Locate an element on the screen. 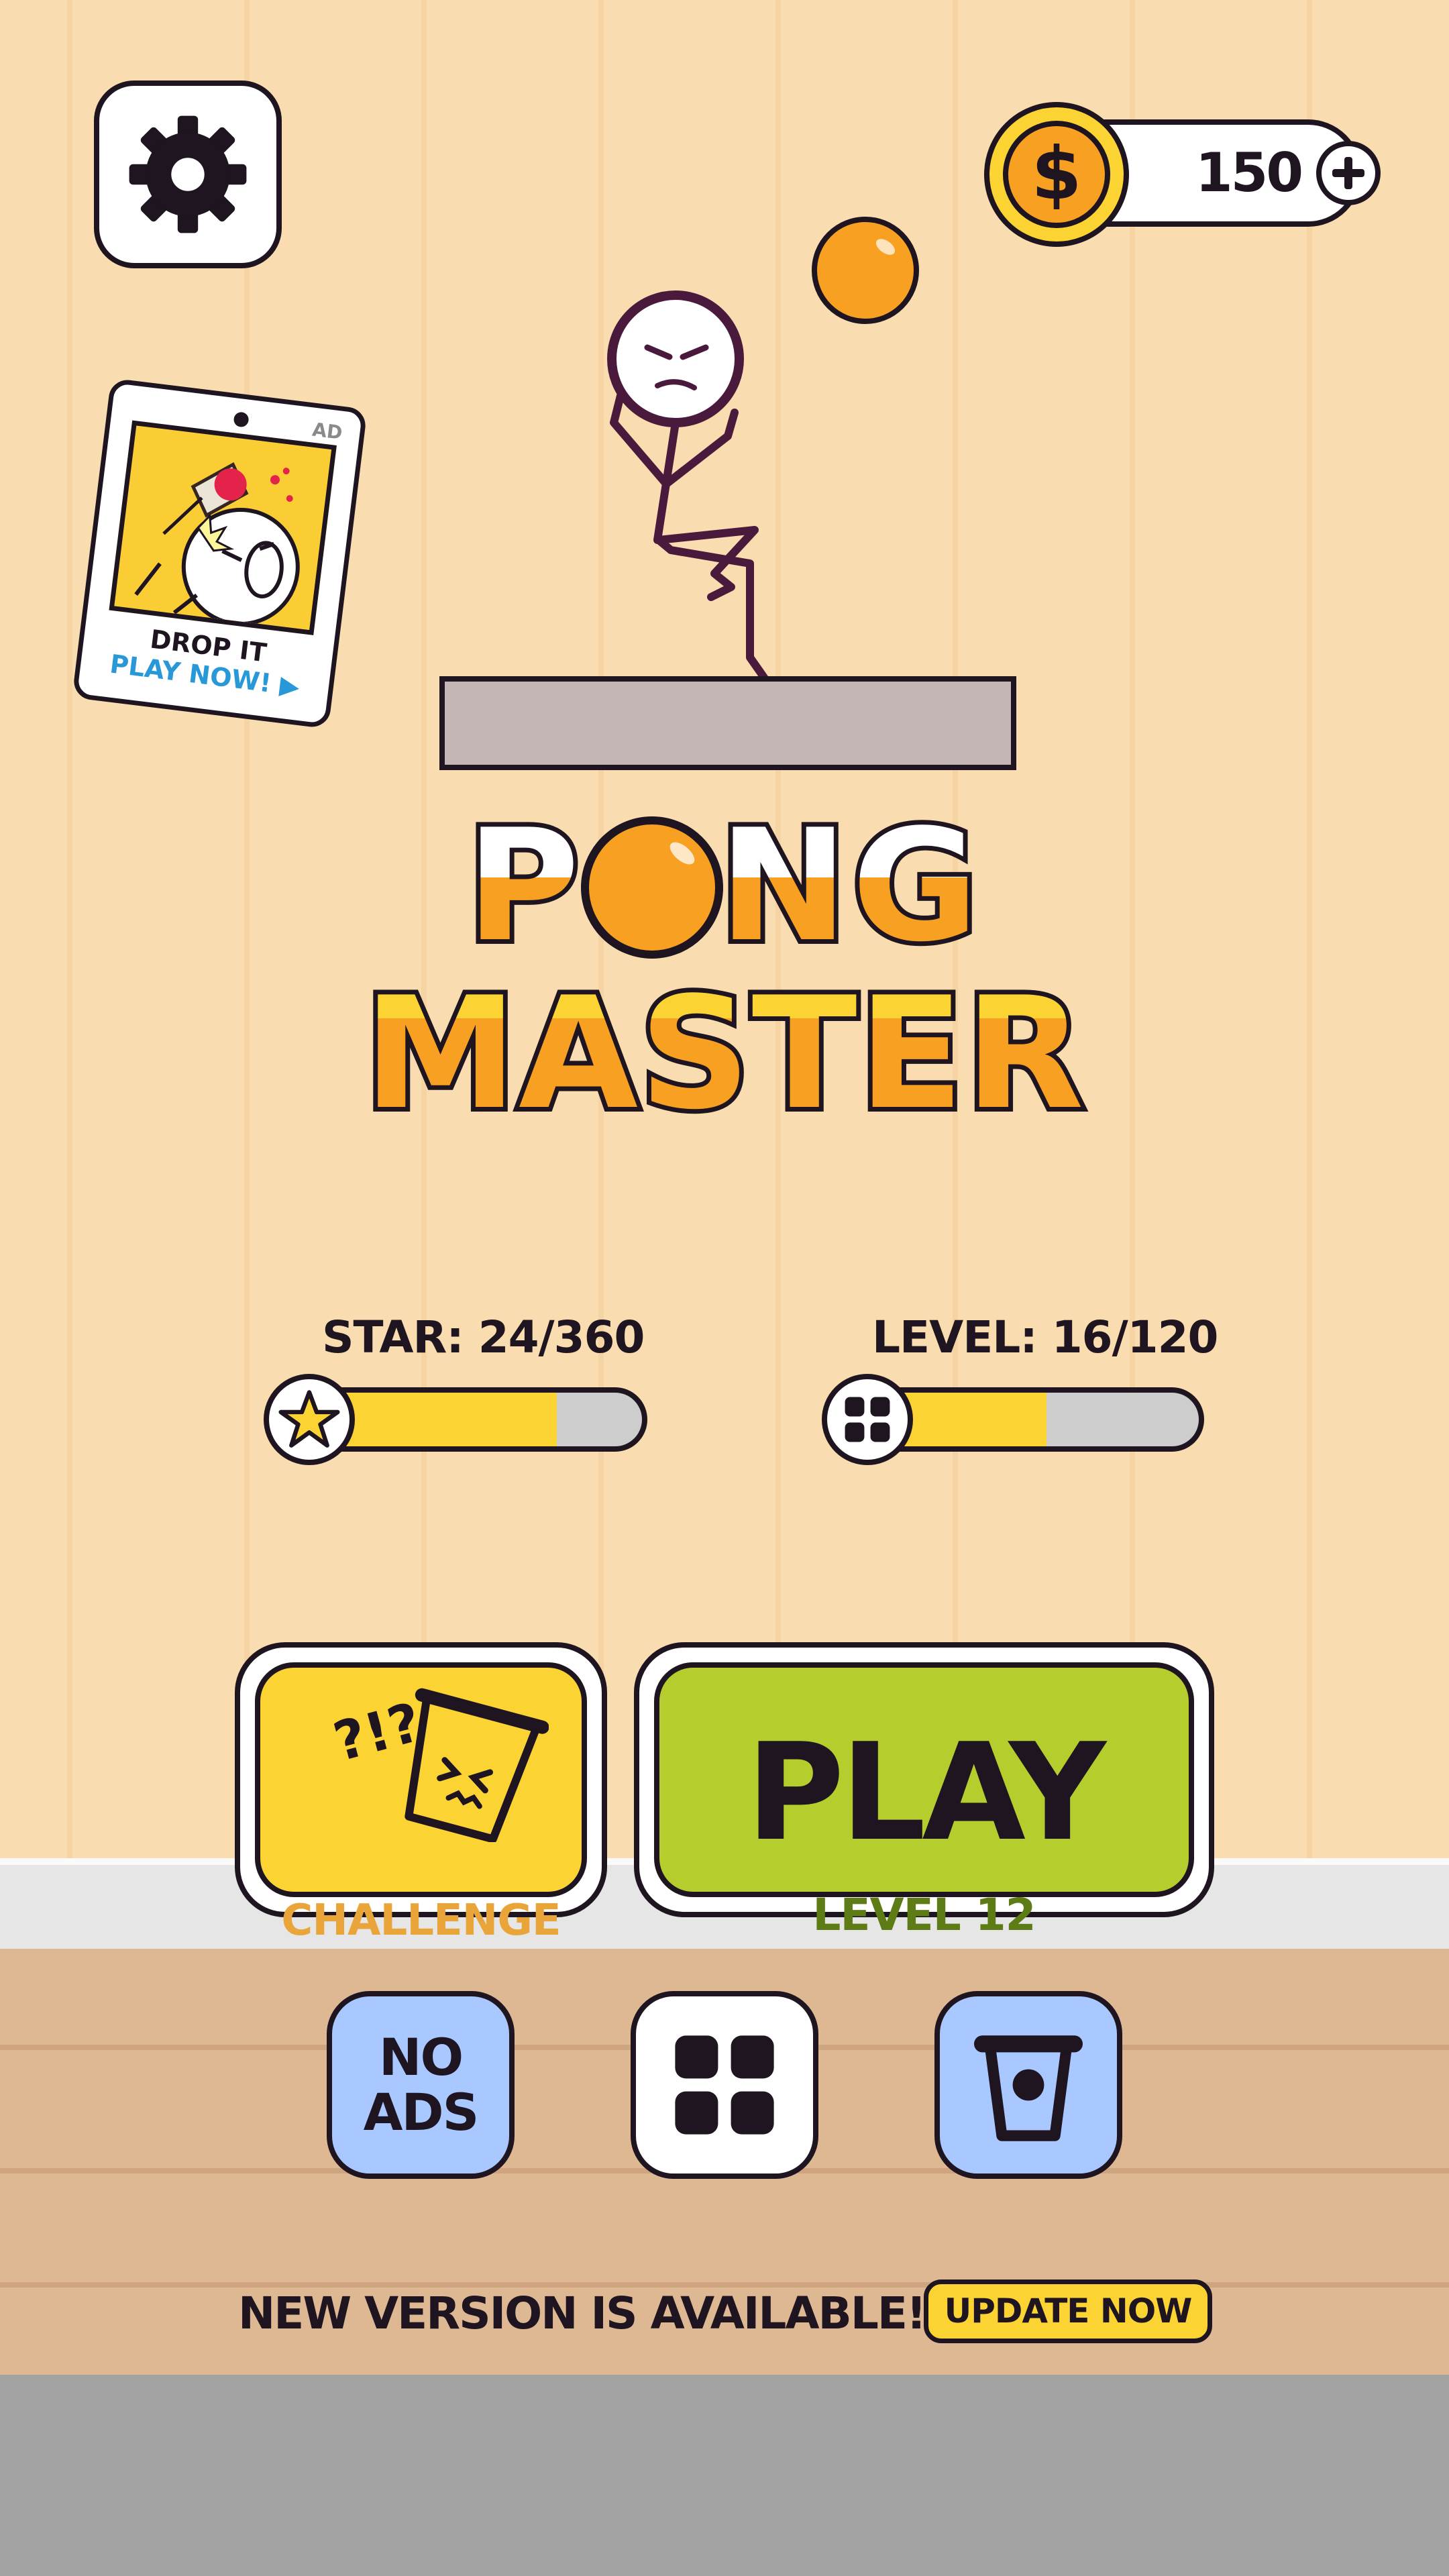 This screenshot has height=2576, width=1449. bottom-bar is located at coordinates (724, 2475).